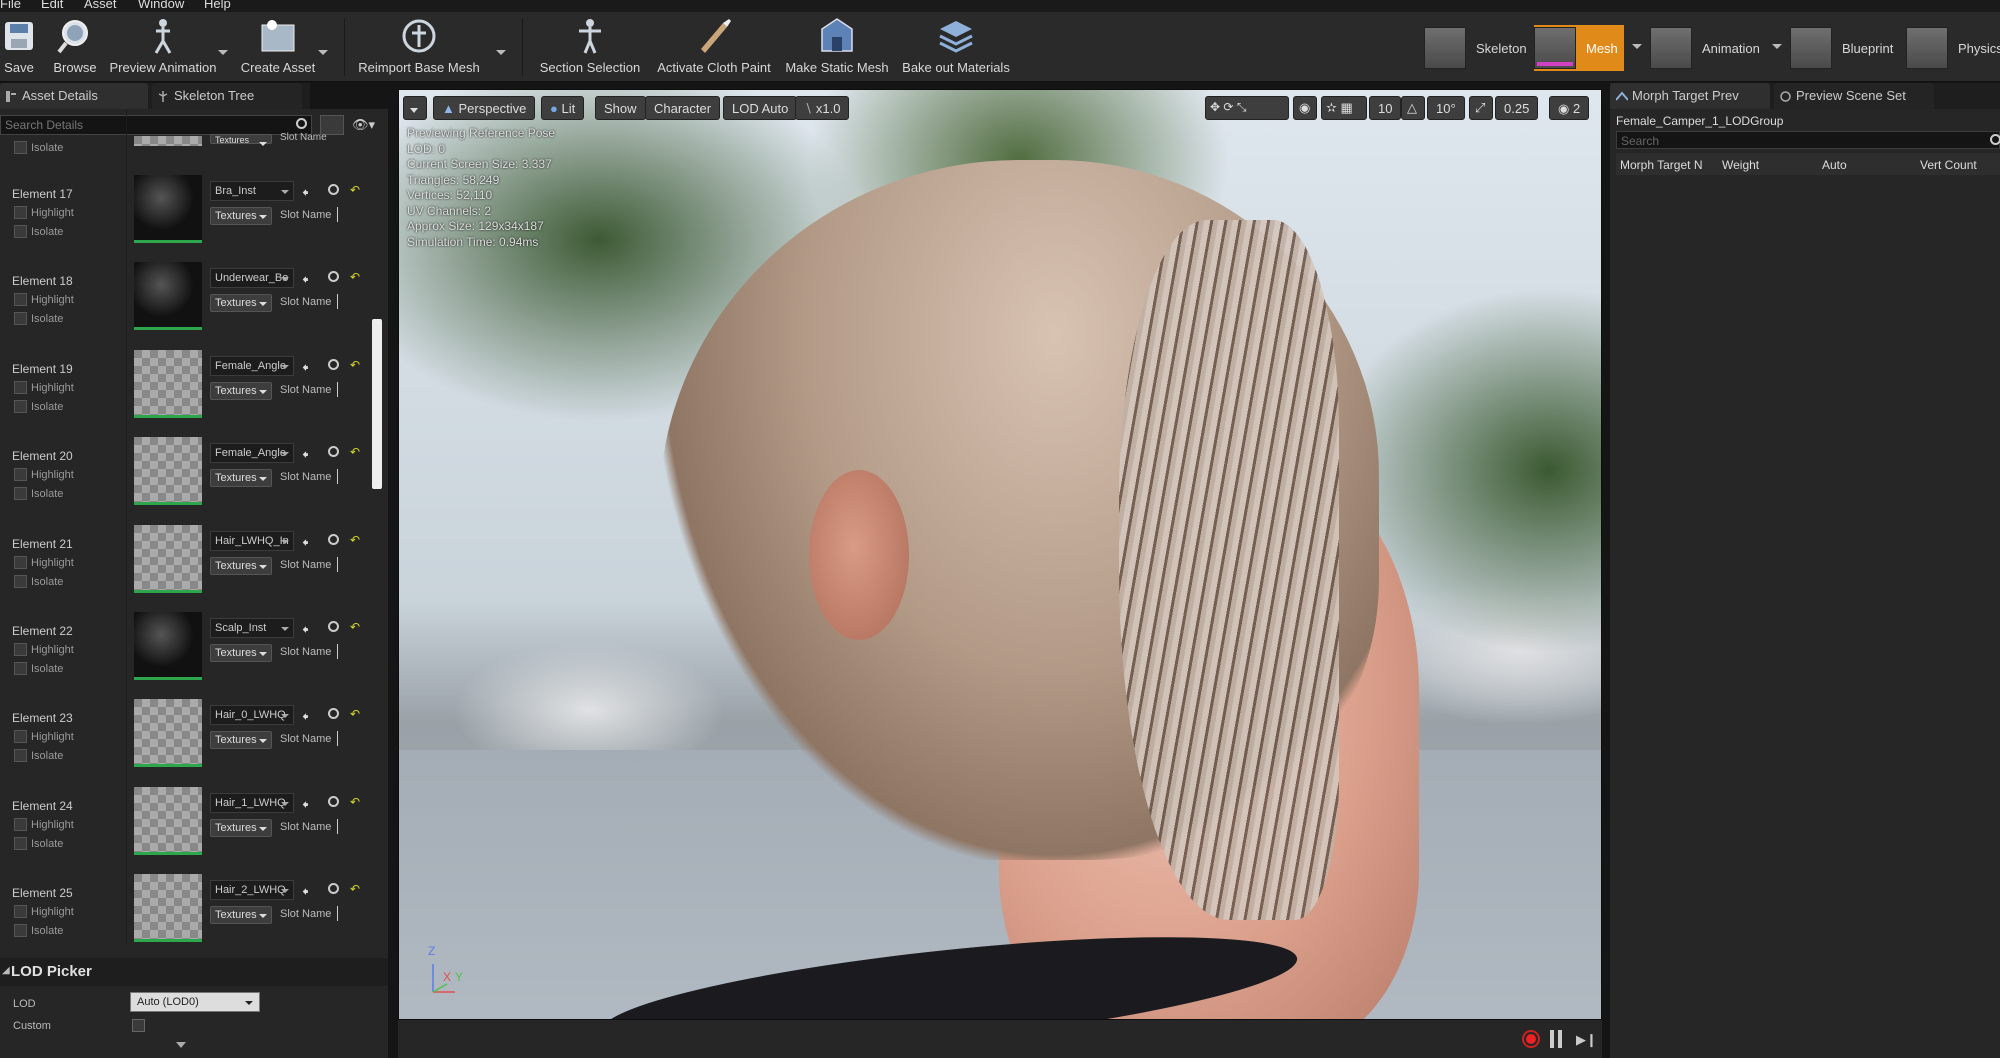 This screenshot has height=1058, width=2000. What do you see at coordinates (837, 47) in the screenshot?
I see `make-static-mesh-button: Make Static Mesh` at bounding box center [837, 47].